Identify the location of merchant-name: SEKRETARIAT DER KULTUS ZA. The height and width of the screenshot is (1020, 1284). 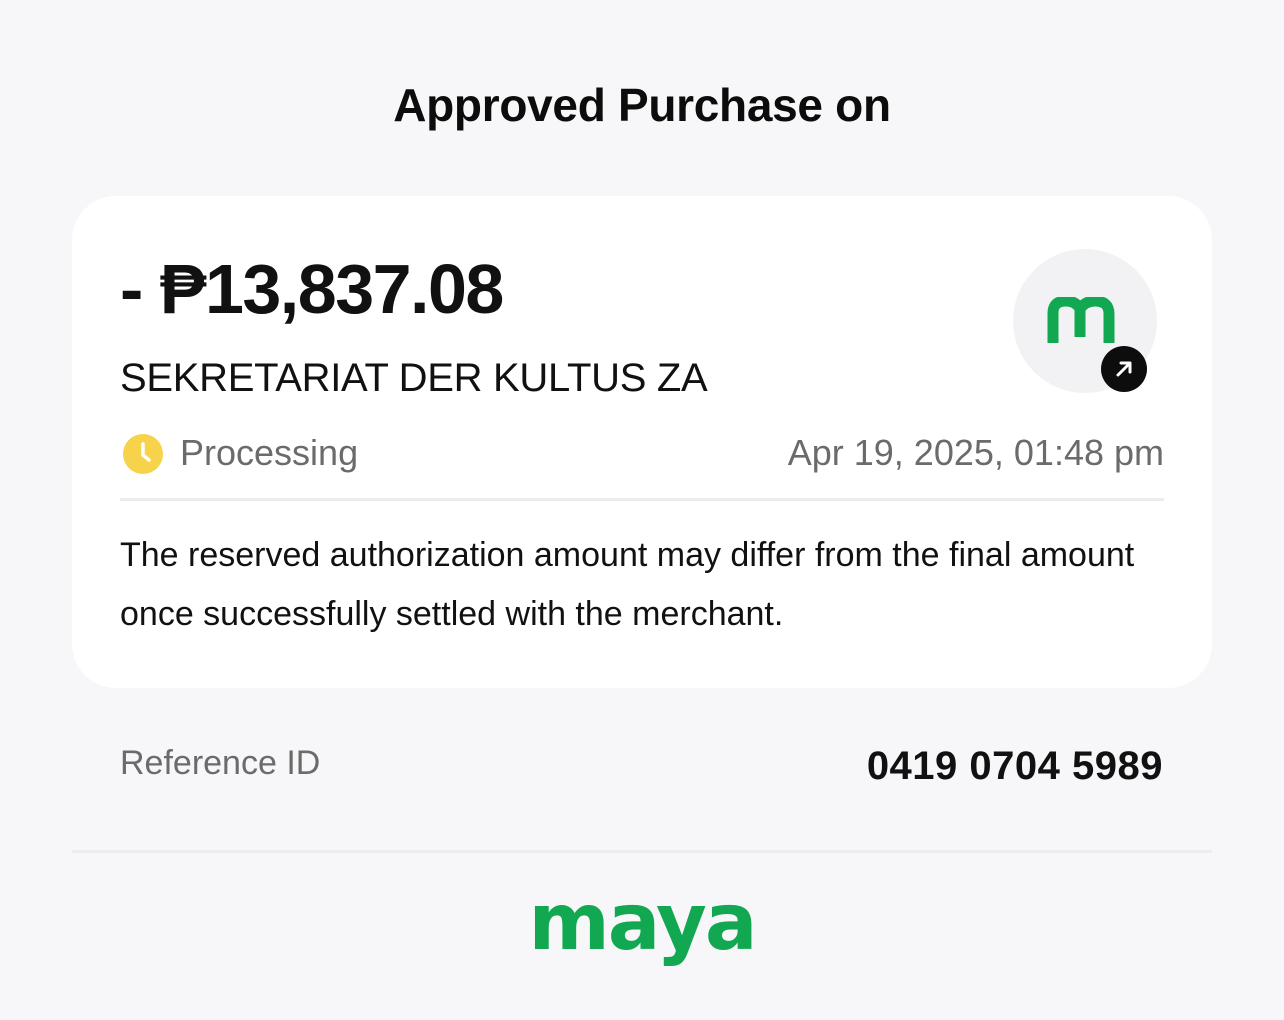
(414, 378).